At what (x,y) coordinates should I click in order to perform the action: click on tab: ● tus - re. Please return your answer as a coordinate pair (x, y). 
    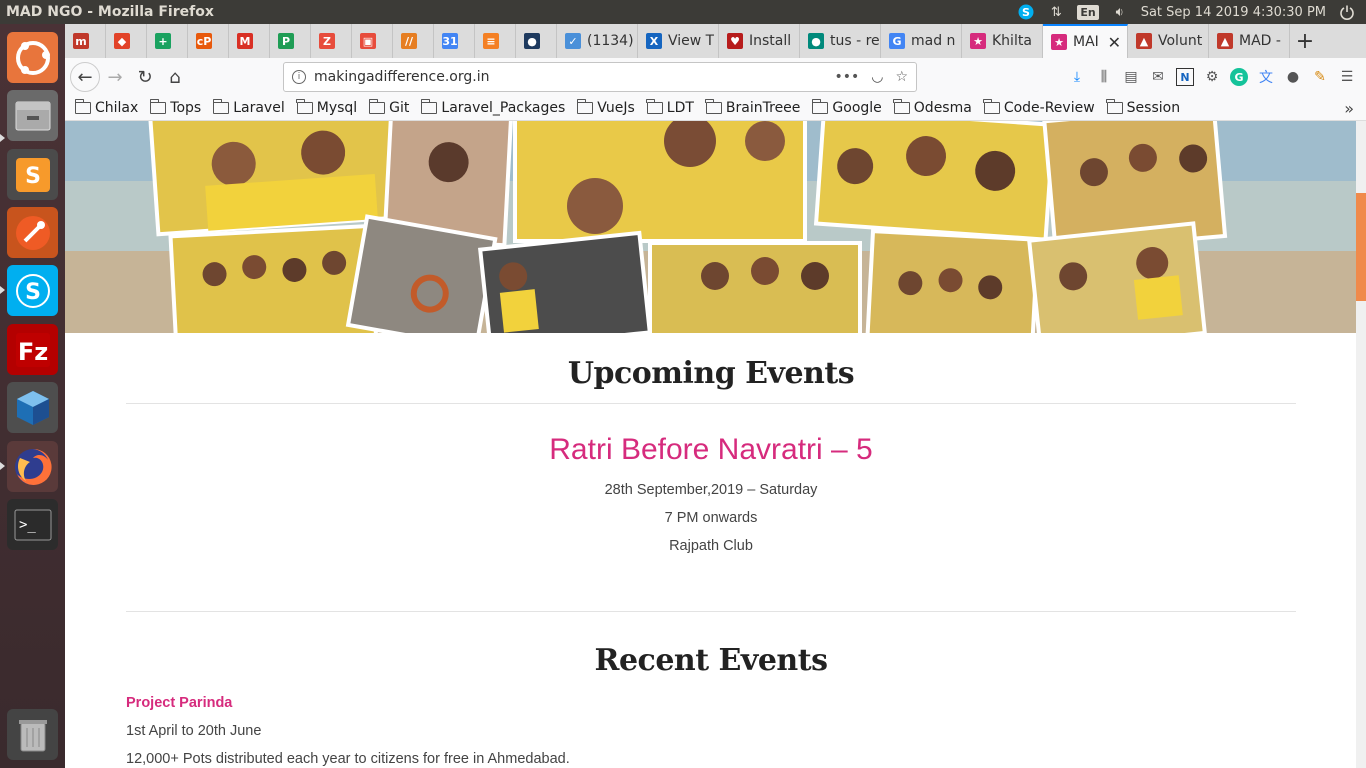
    Looking at the image, I should click on (840, 41).